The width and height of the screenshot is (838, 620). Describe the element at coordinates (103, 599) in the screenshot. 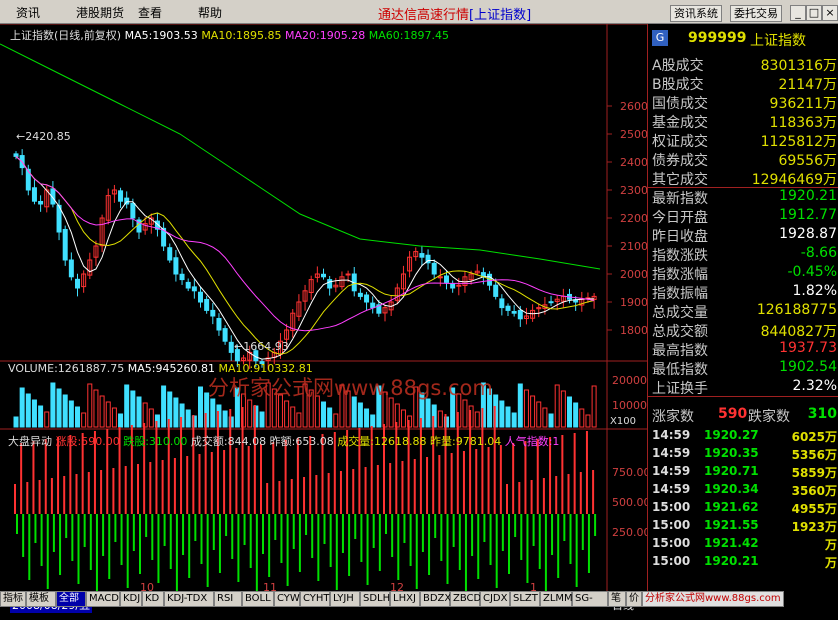

I see `indicator-tab: MACD` at that location.